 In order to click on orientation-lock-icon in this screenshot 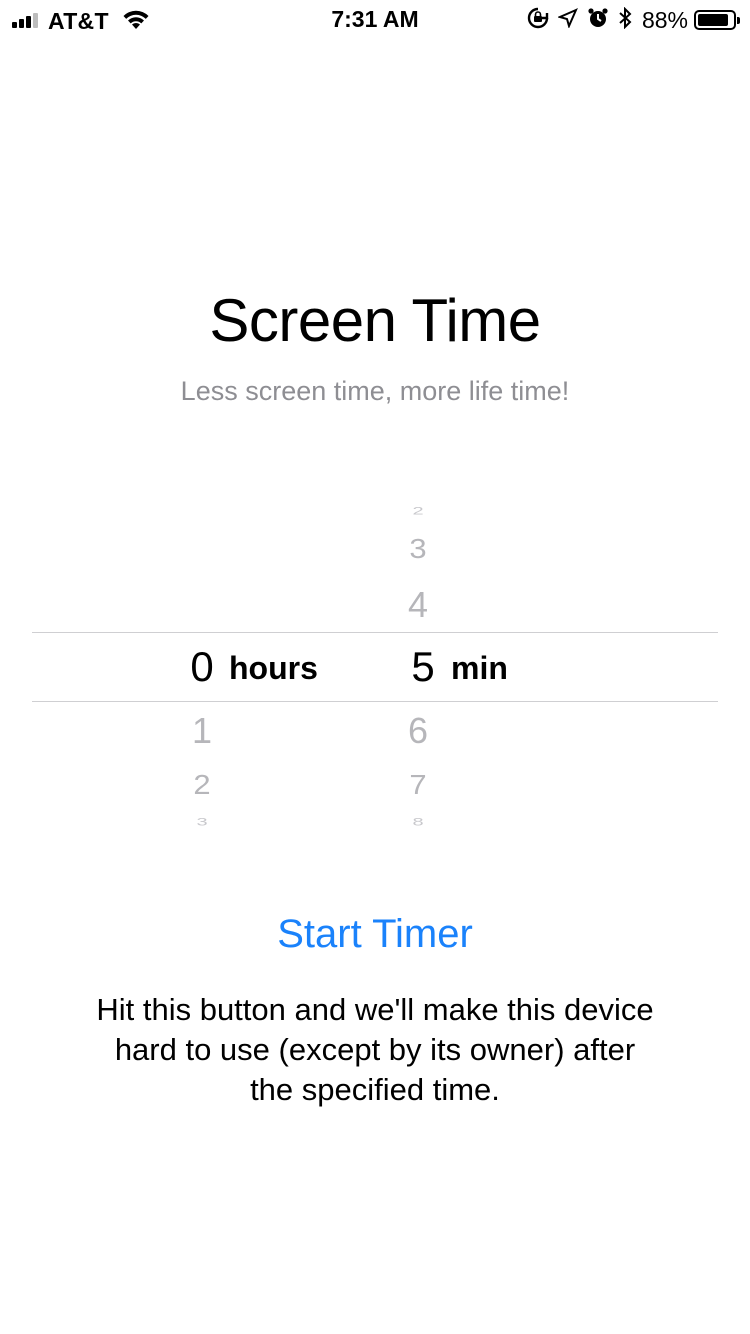, I will do `click(538, 20)`.